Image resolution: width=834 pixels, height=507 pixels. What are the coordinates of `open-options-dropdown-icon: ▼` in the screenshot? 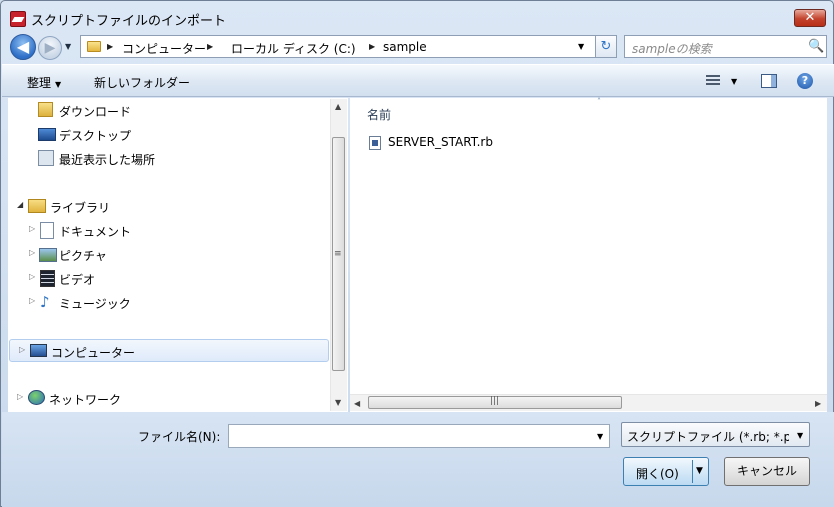 It's located at (699, 471).